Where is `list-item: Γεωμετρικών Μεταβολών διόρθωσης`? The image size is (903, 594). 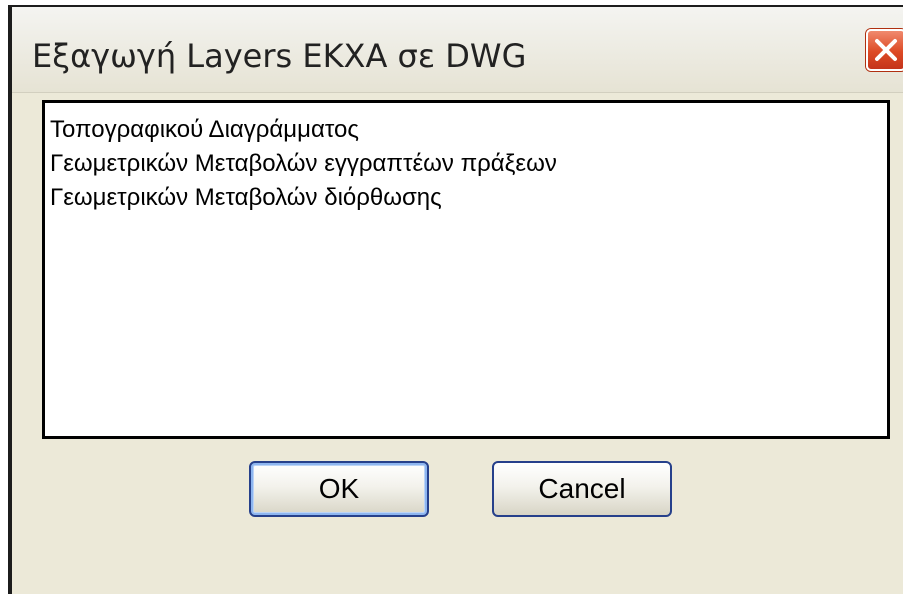
list-item: Γεωμετρικών Μεταβολών διόρθωσης is located at coordinates (468, 198).